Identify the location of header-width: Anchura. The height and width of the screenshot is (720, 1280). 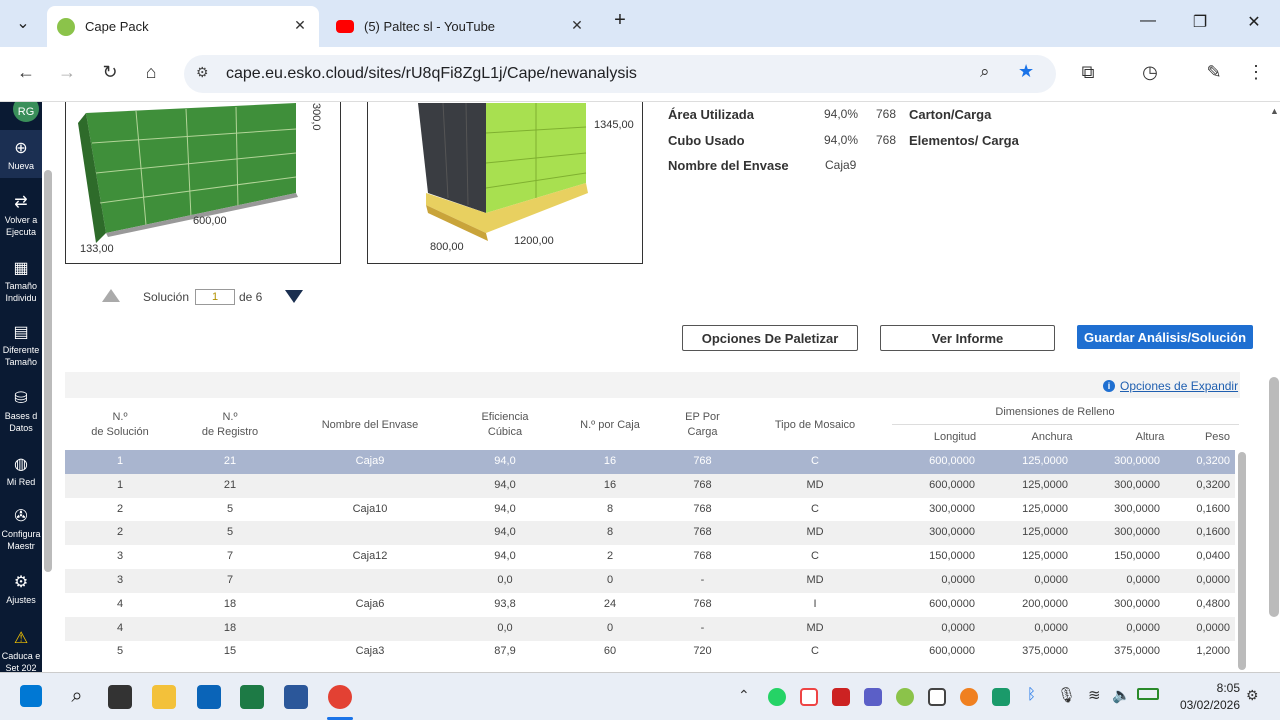
(1052, 437).